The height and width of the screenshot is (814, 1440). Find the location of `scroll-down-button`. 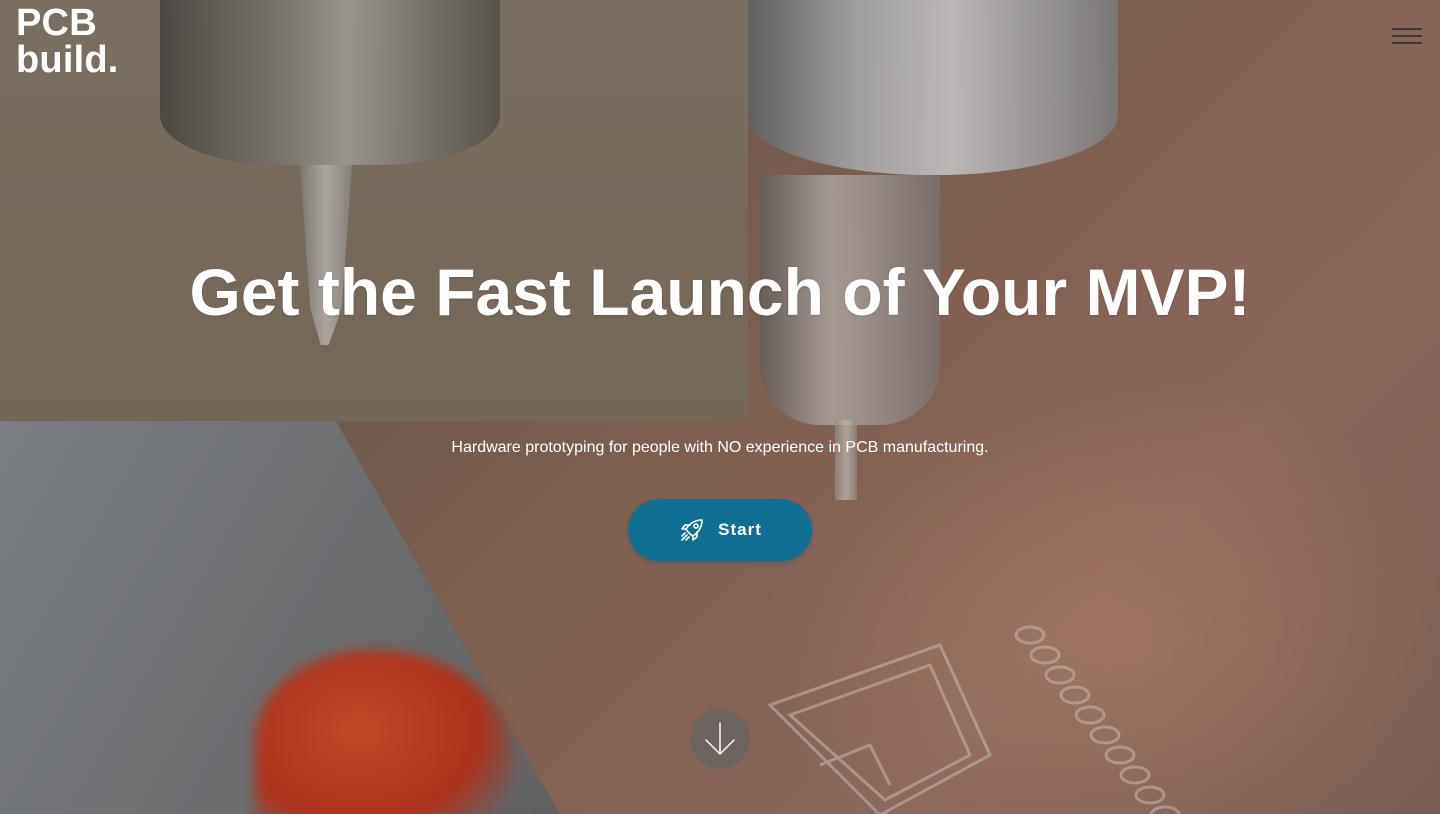

scroll-down-button is located at coordinates (720, 739).